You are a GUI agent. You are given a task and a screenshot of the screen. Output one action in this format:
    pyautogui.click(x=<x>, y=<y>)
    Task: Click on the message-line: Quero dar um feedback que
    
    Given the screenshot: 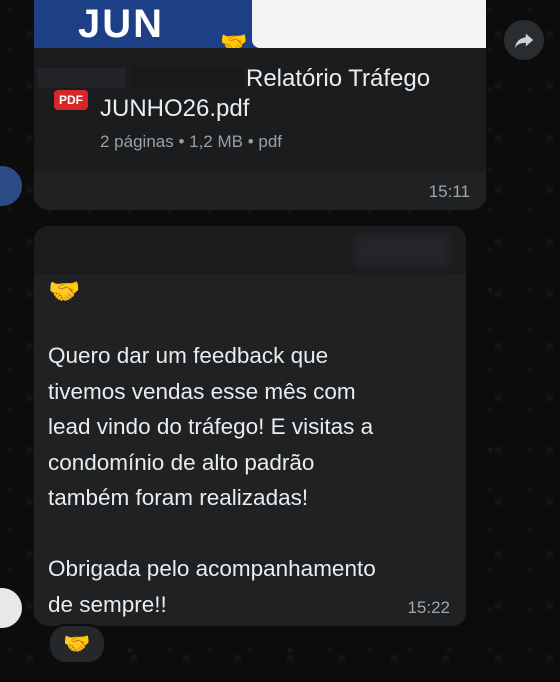 What is the action you would take?
    pyautogui.click(x=188, y=355)
    